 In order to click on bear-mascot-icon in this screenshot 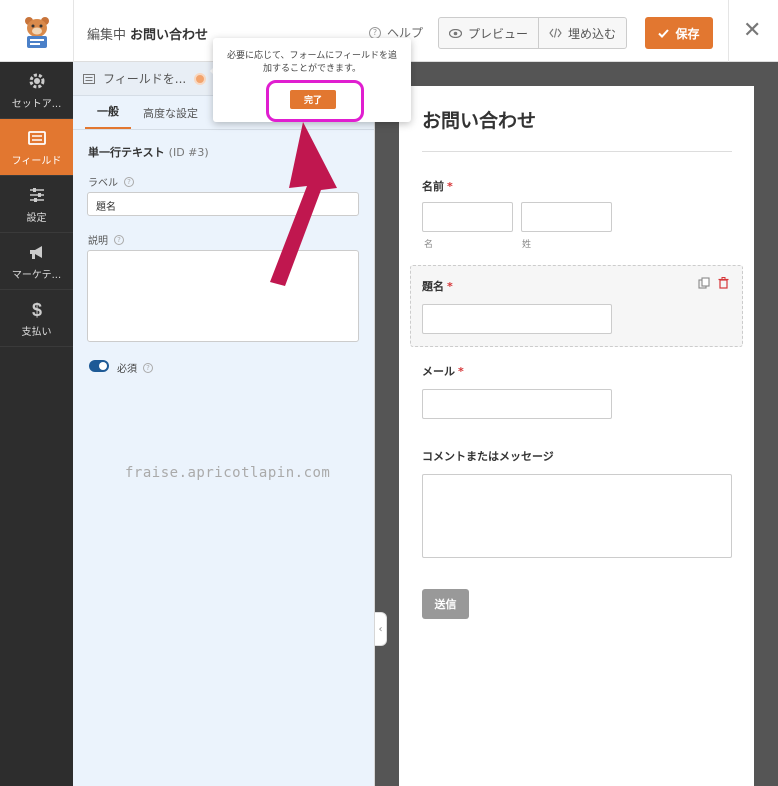, I will do `click(36, 32)`.